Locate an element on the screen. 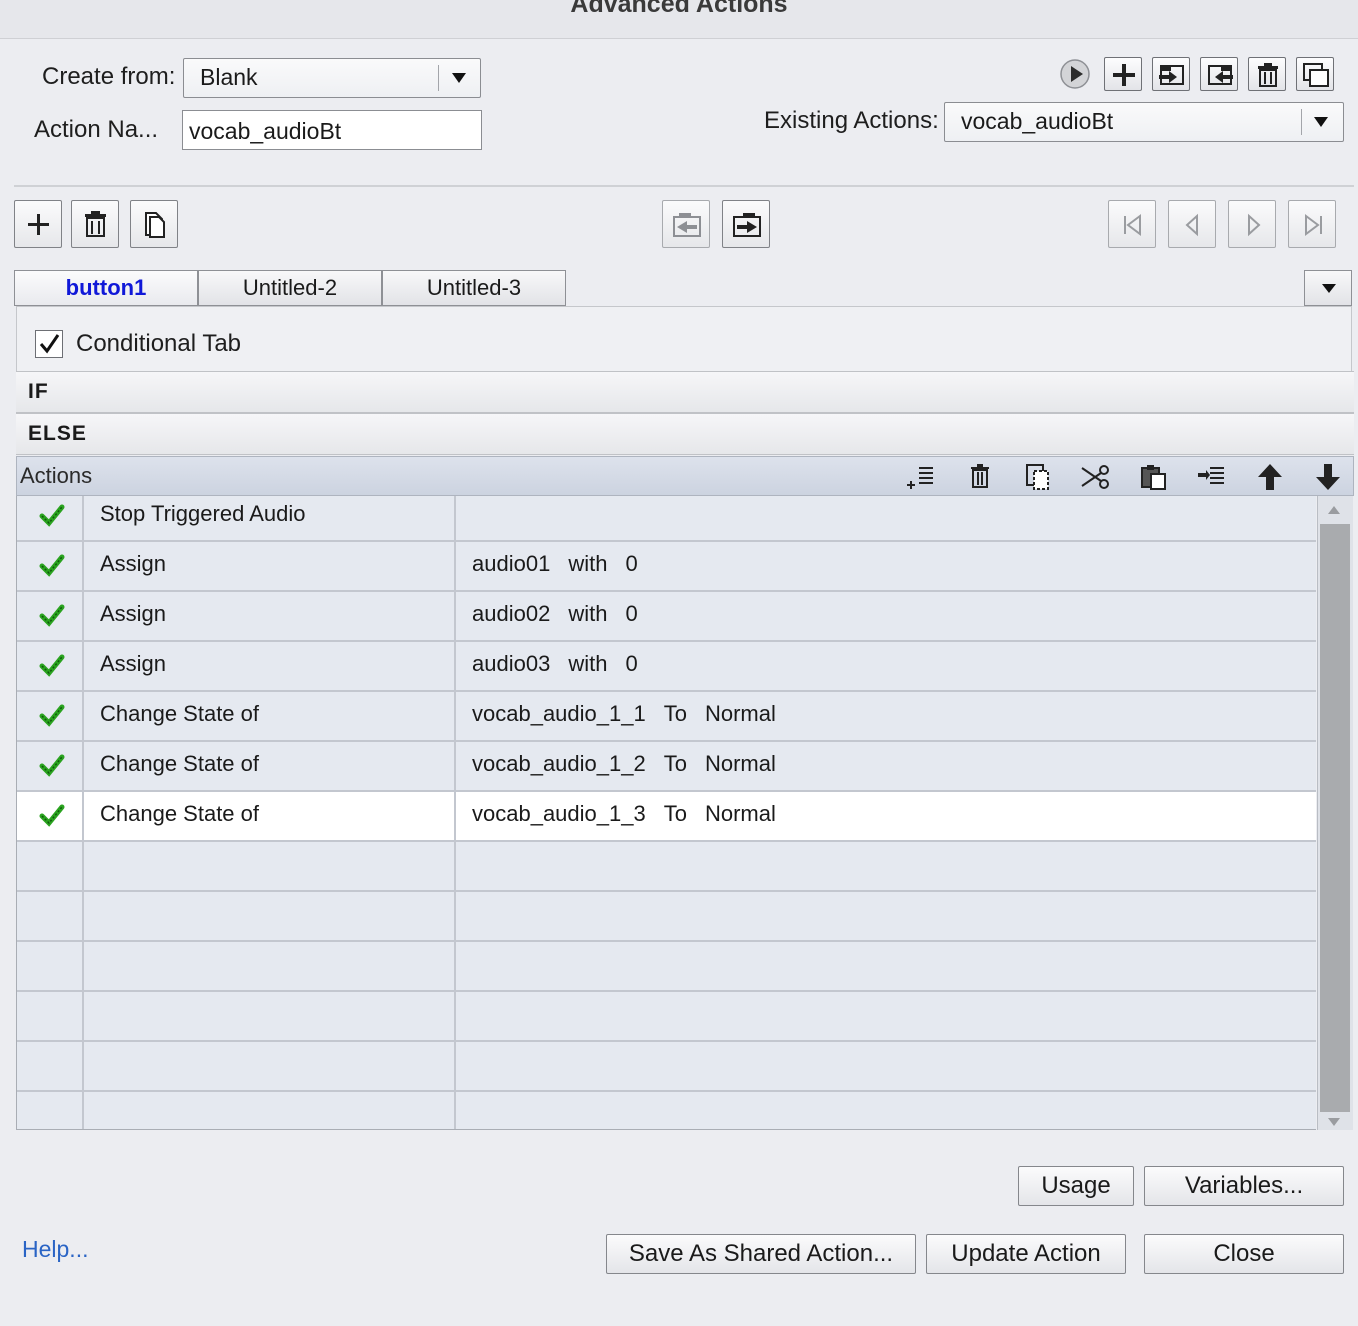  insert-action-icon is located at coordinates (921, 477).